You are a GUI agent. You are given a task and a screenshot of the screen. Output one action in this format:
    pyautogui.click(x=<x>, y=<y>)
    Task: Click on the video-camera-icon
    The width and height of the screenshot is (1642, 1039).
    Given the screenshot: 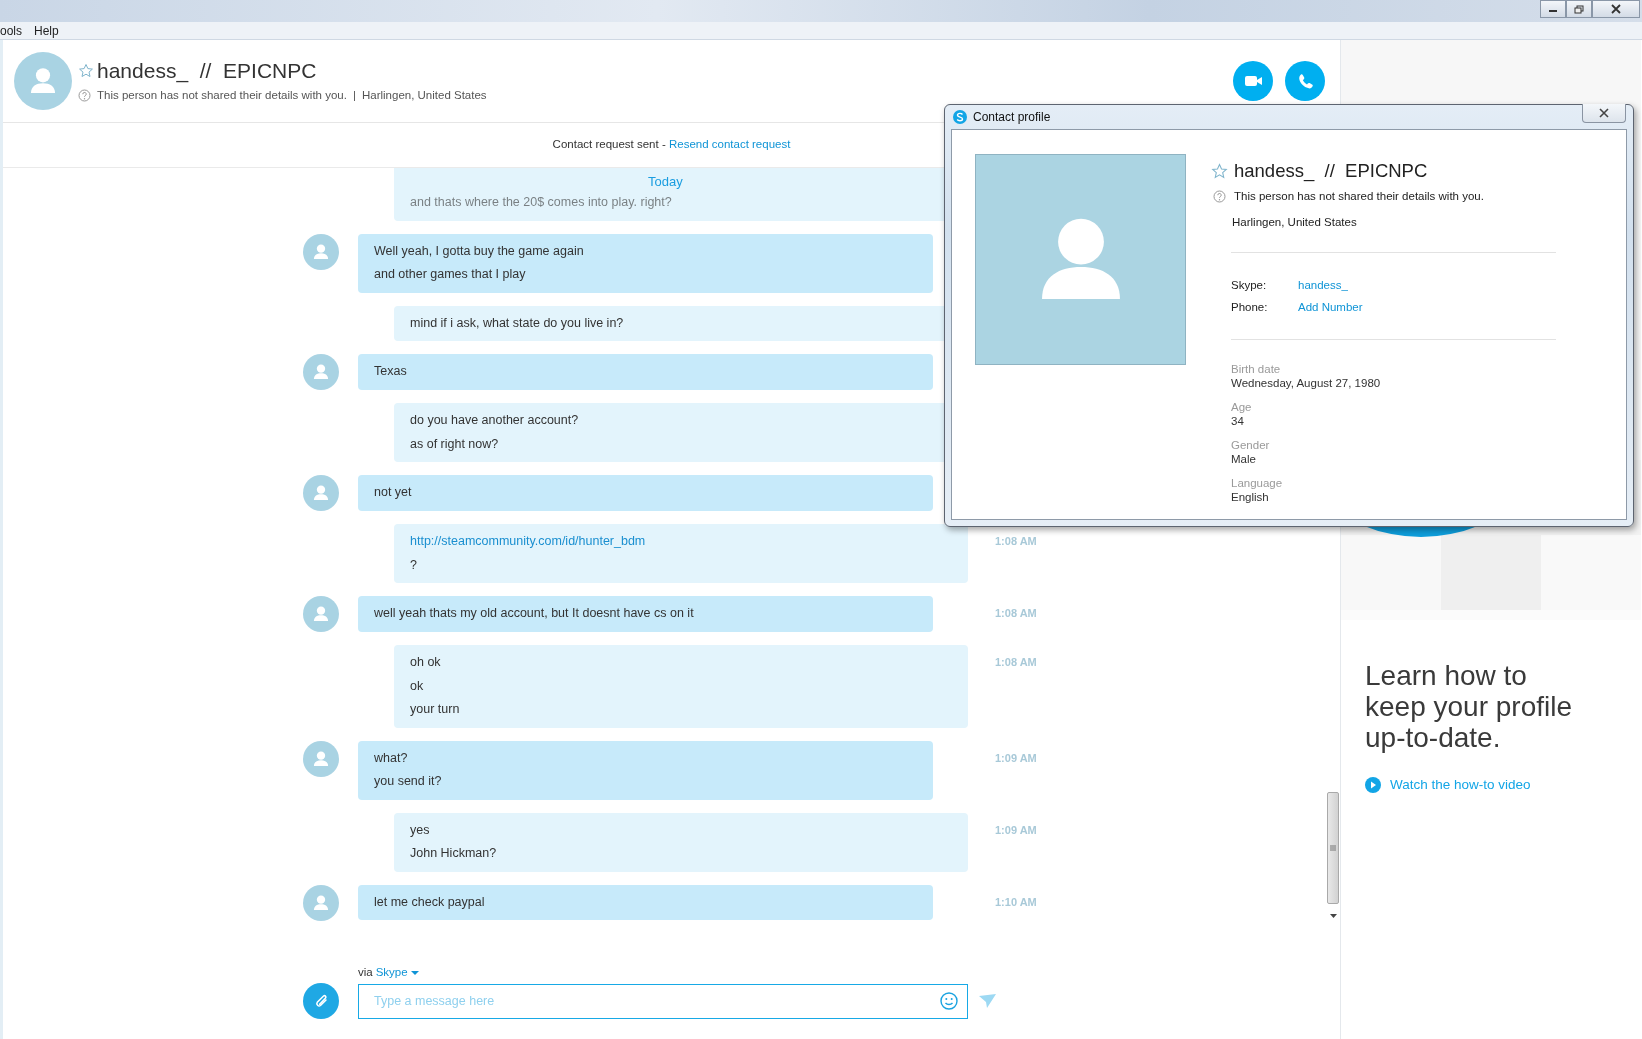 What is the action you would take?
    pyautogui.click(x=1253, y=81)
    